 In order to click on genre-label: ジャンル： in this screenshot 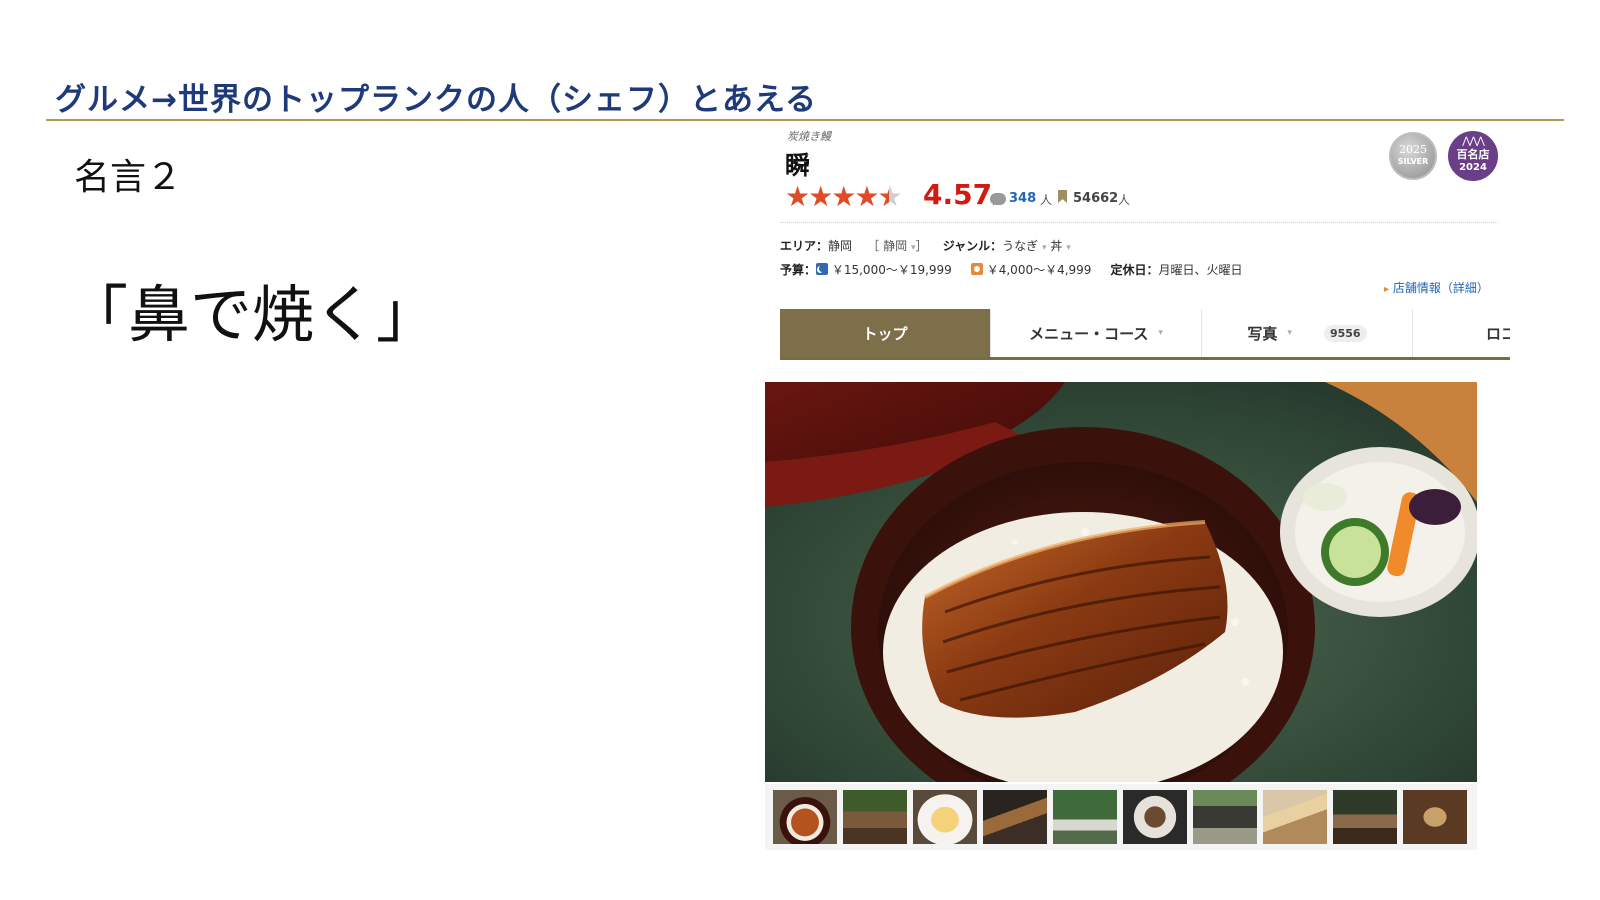, I will do `click(972, 246)`.